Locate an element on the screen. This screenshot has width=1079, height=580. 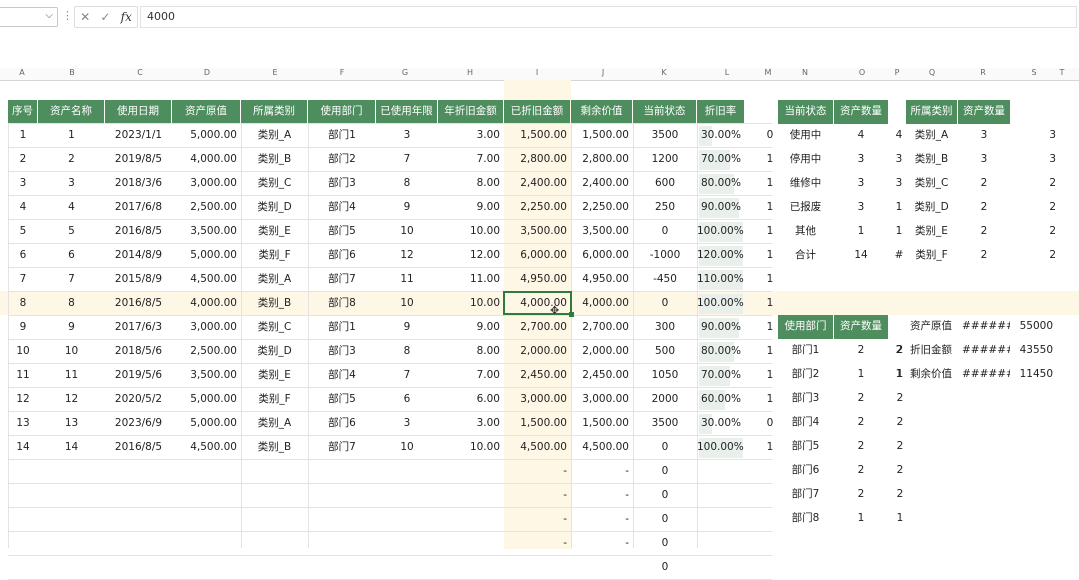
status-cell: 1 is located at coordinates (861, 232).